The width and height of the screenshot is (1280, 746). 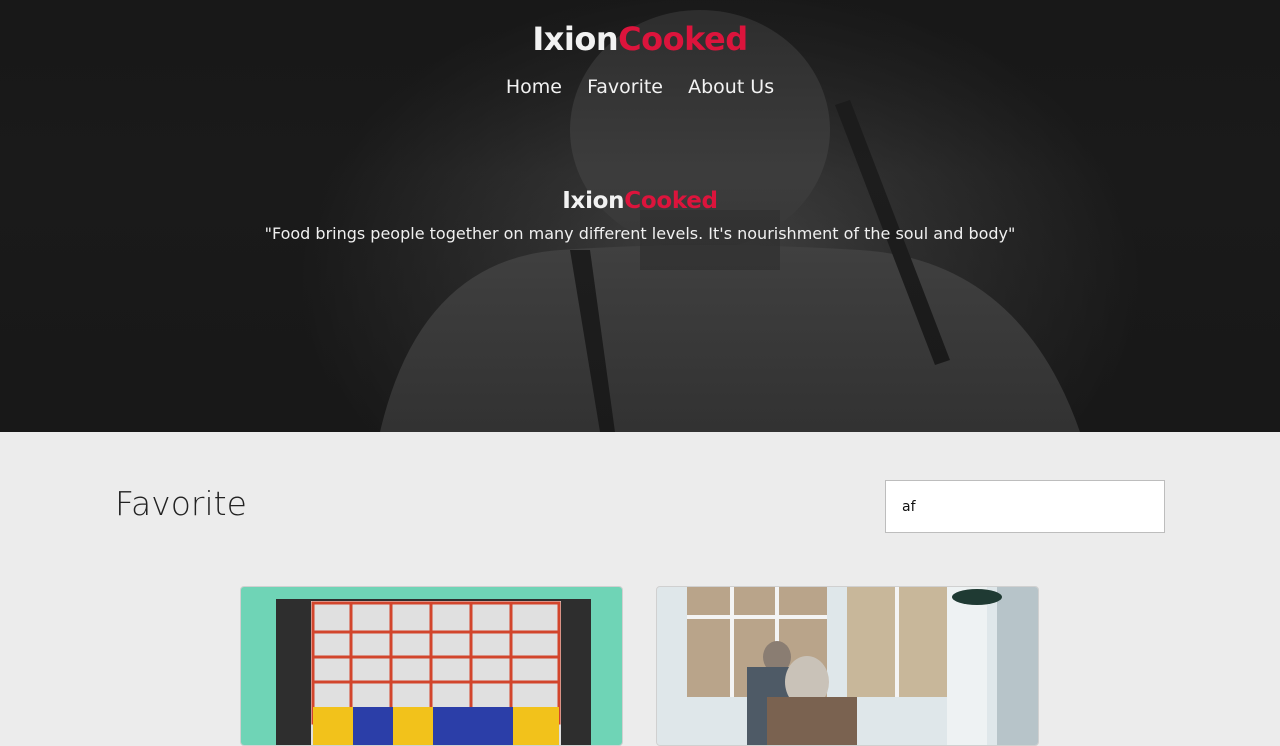 What do you see at coordinates (593, 201) in the screenshot?
I see `hero-title-primary: Ixion` at bounding box center [593, 201].